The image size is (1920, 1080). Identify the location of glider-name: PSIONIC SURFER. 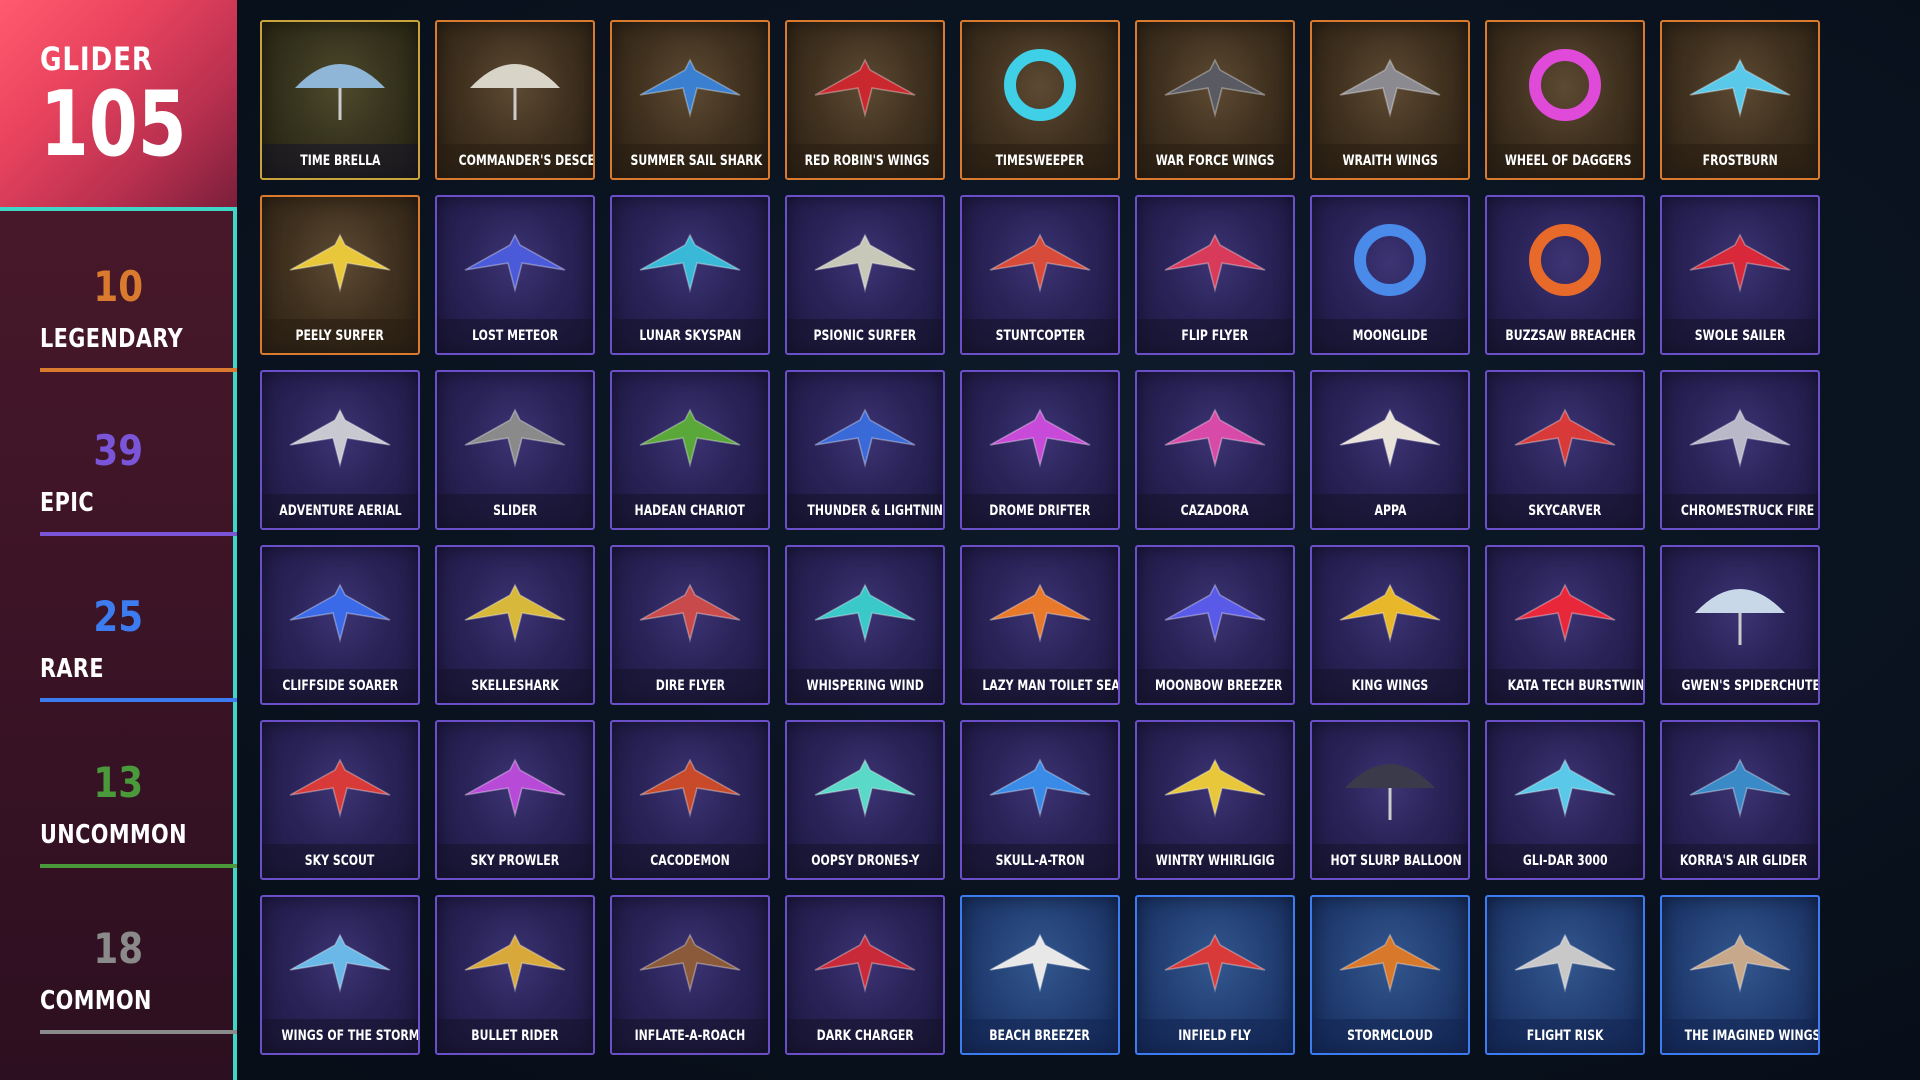
(865, 336).